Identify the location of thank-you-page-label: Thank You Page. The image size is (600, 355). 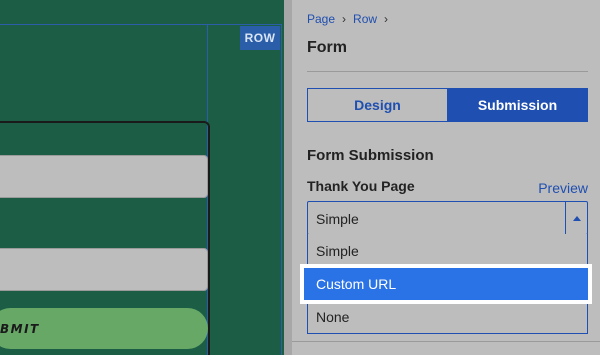
(361, 186).